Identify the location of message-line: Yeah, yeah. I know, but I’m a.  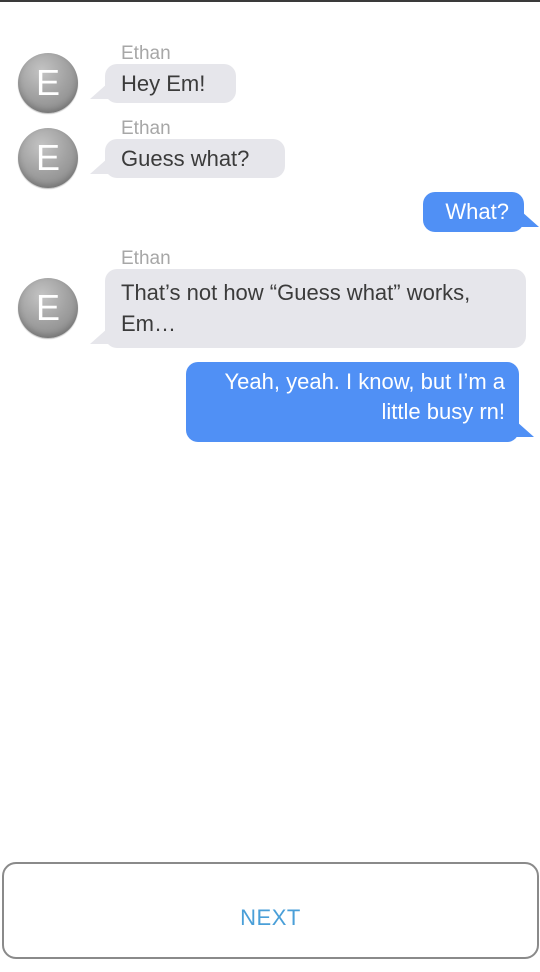
(364, 381).